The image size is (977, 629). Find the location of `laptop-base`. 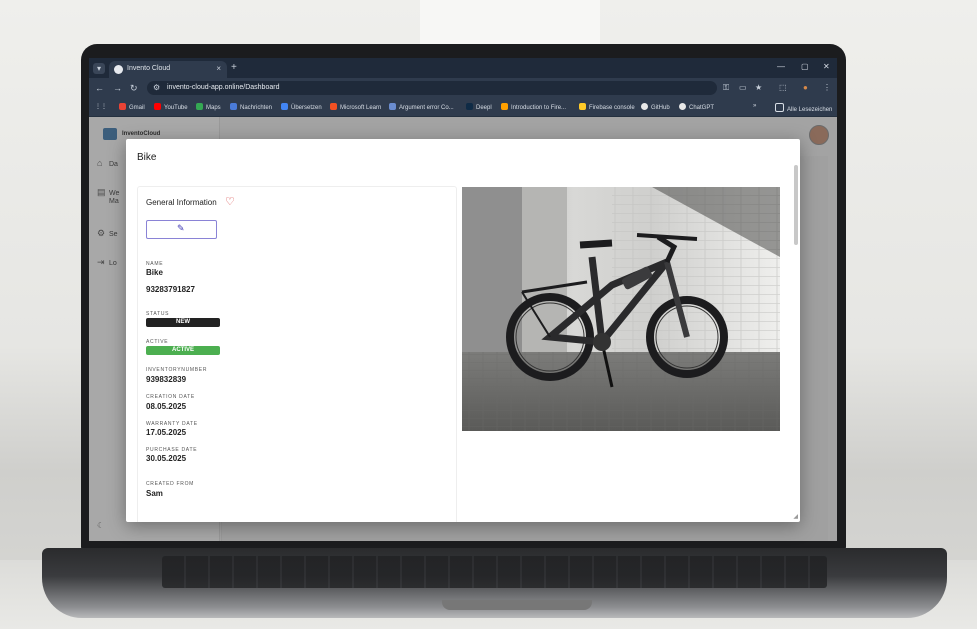

laptop-base is located at coordinates (494, 583).